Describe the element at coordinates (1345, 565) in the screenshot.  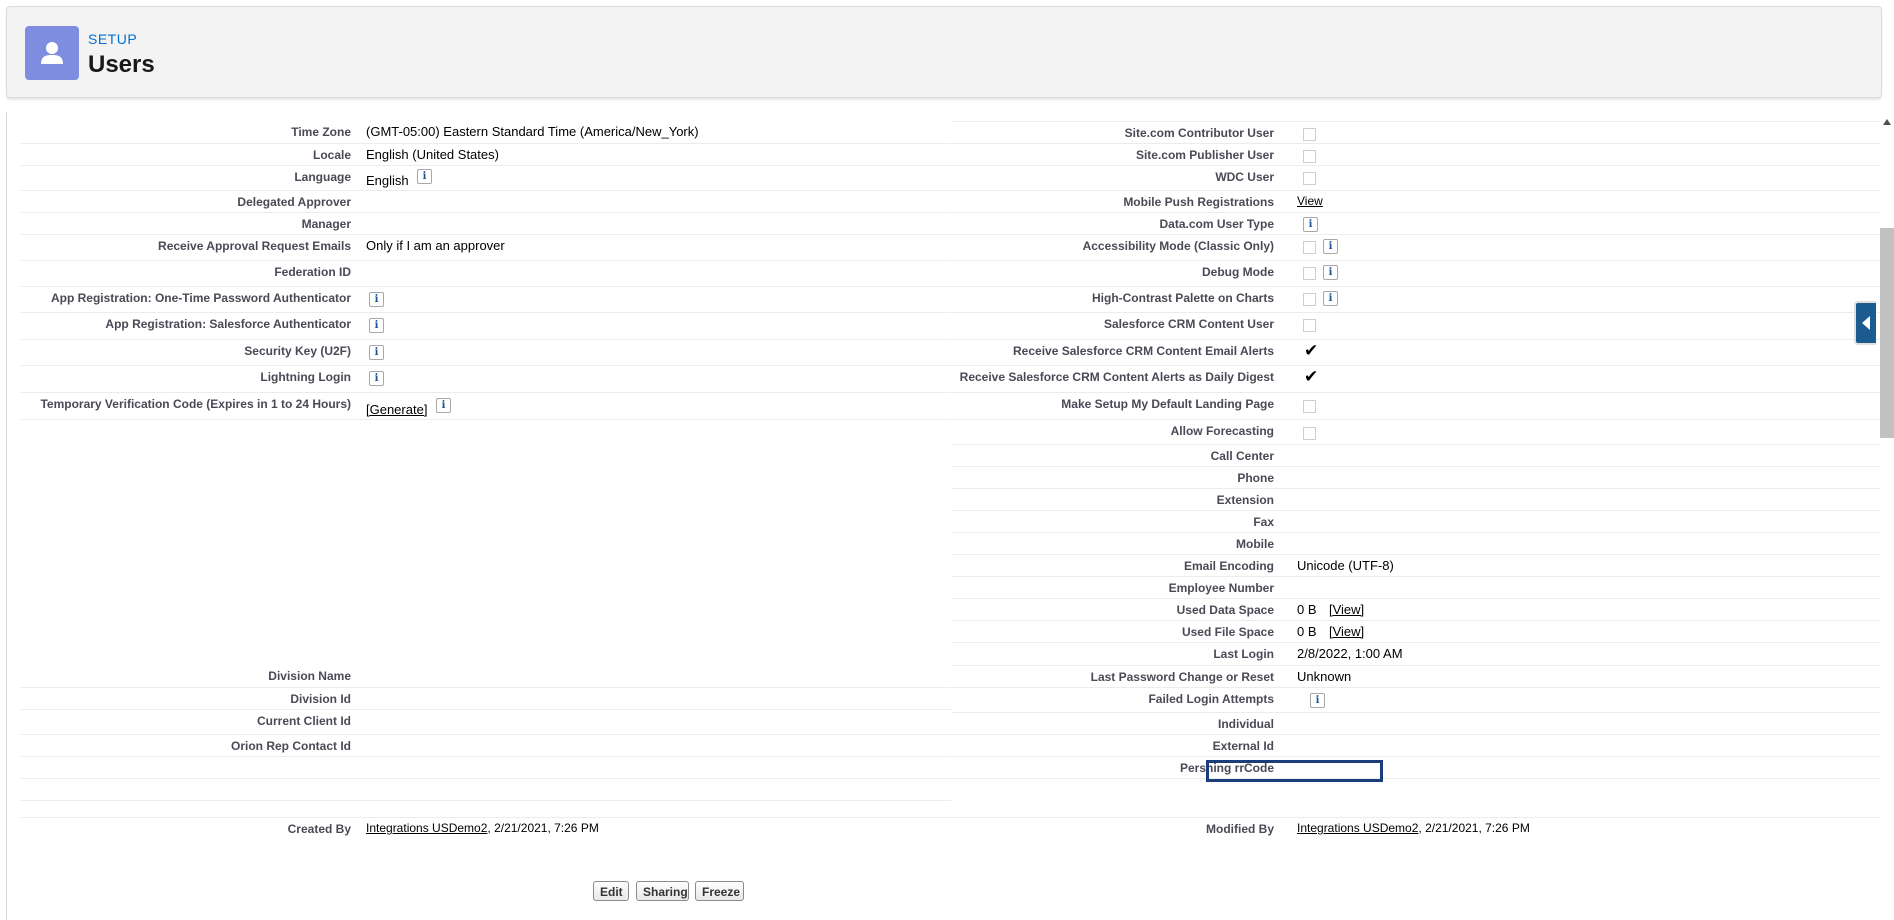
I see `field-value: Unicode (UTF-8)` at that location.